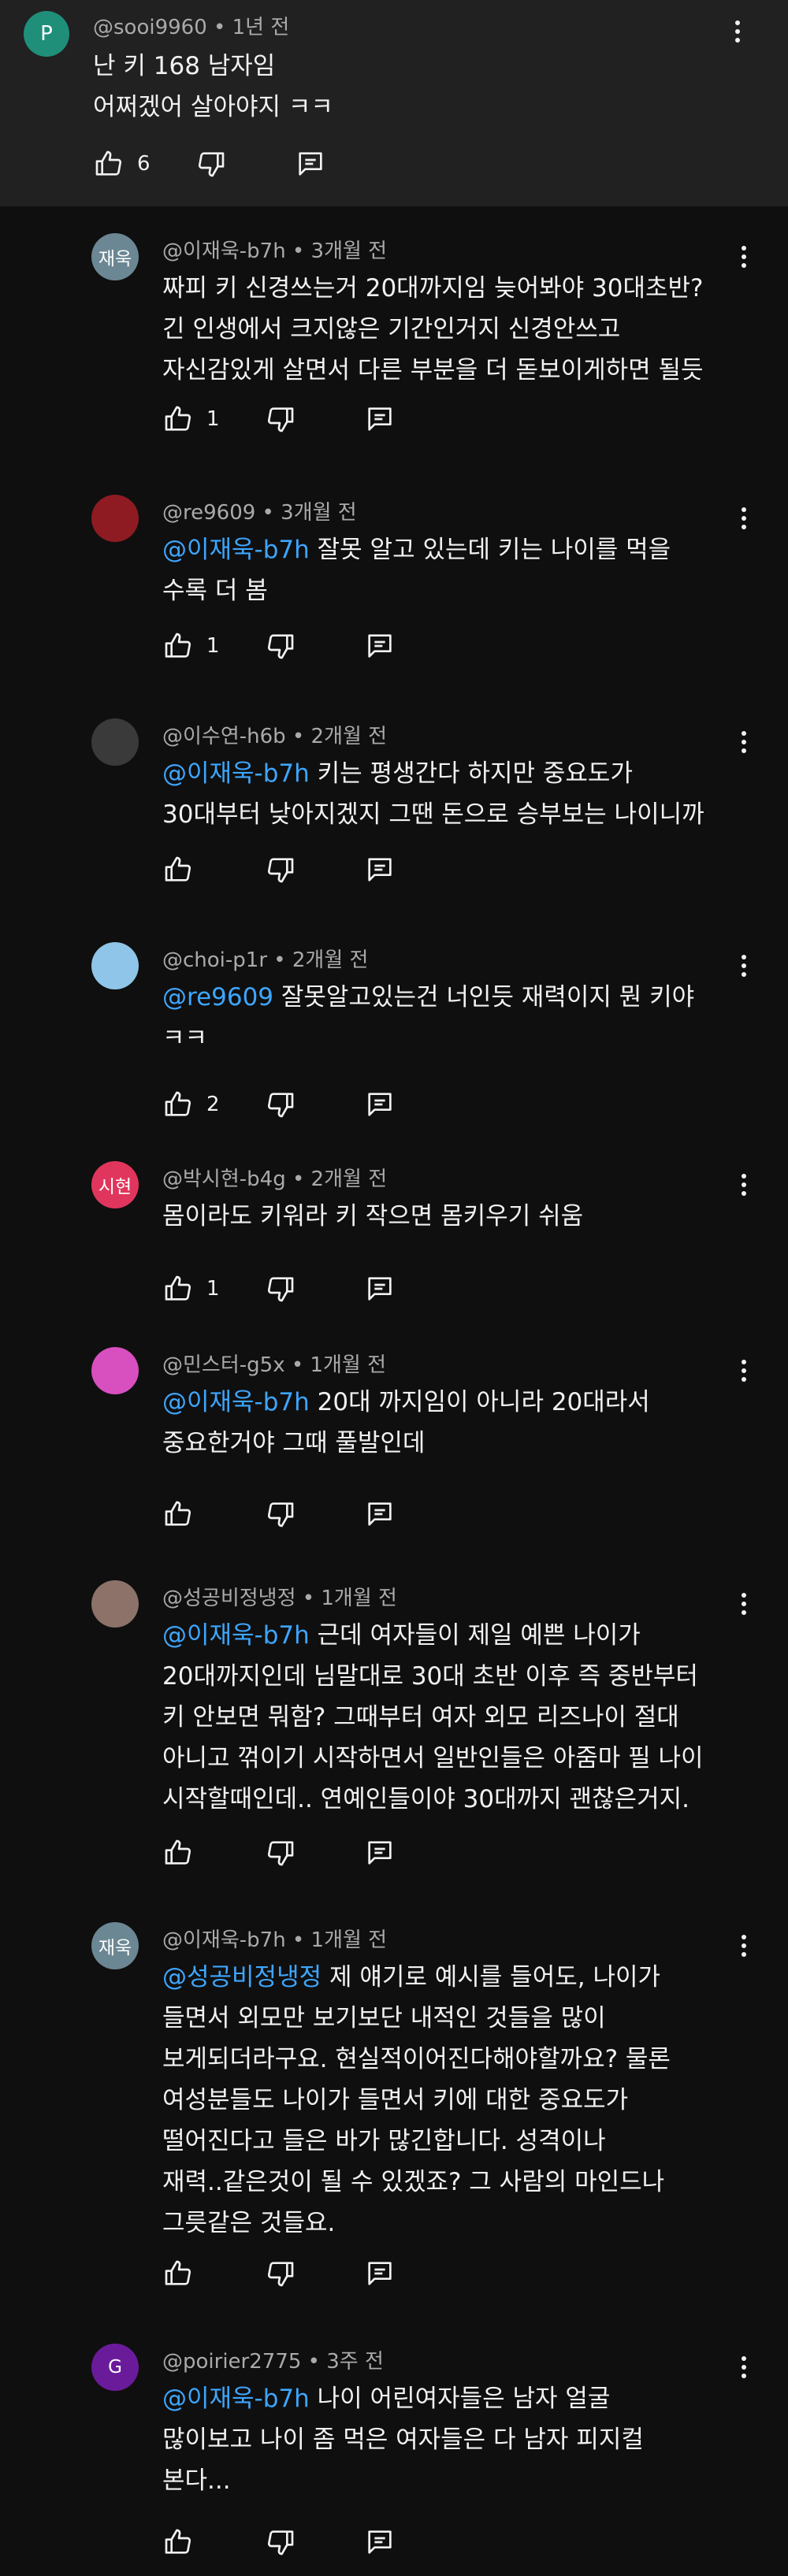 Image resolution: width=788 pixels, height=2576 pixels. I want to click on mention-link: @re9609, so click(217, 997).